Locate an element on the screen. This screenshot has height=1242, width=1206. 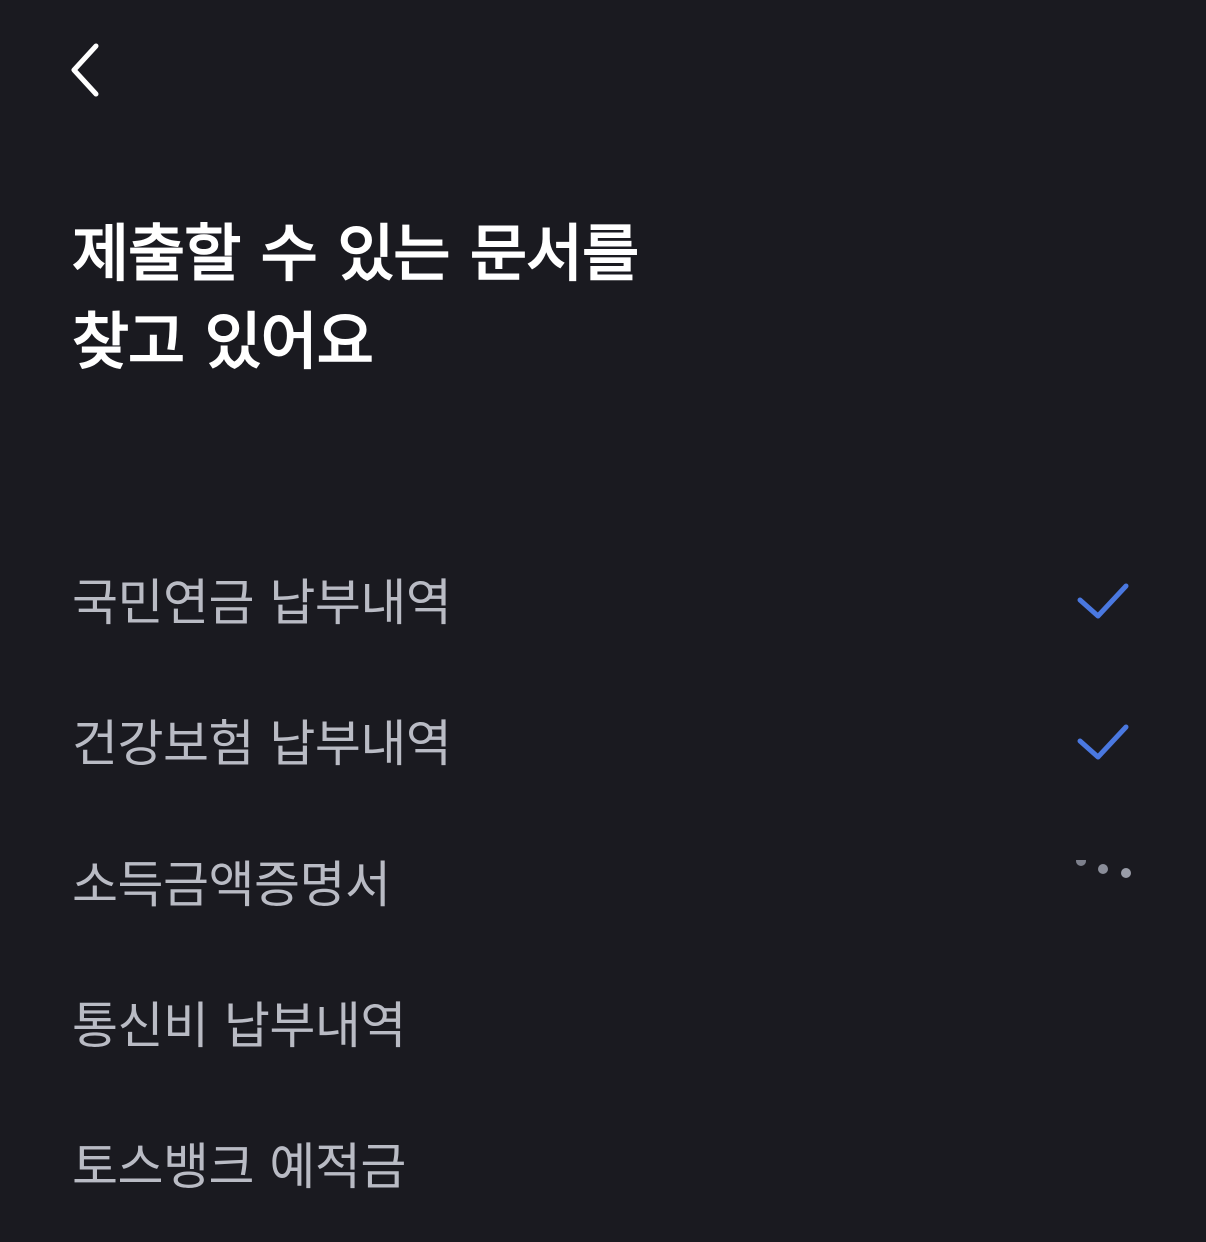
document-label: 통신비 납부내역 is located at coordinates (239, 1026).